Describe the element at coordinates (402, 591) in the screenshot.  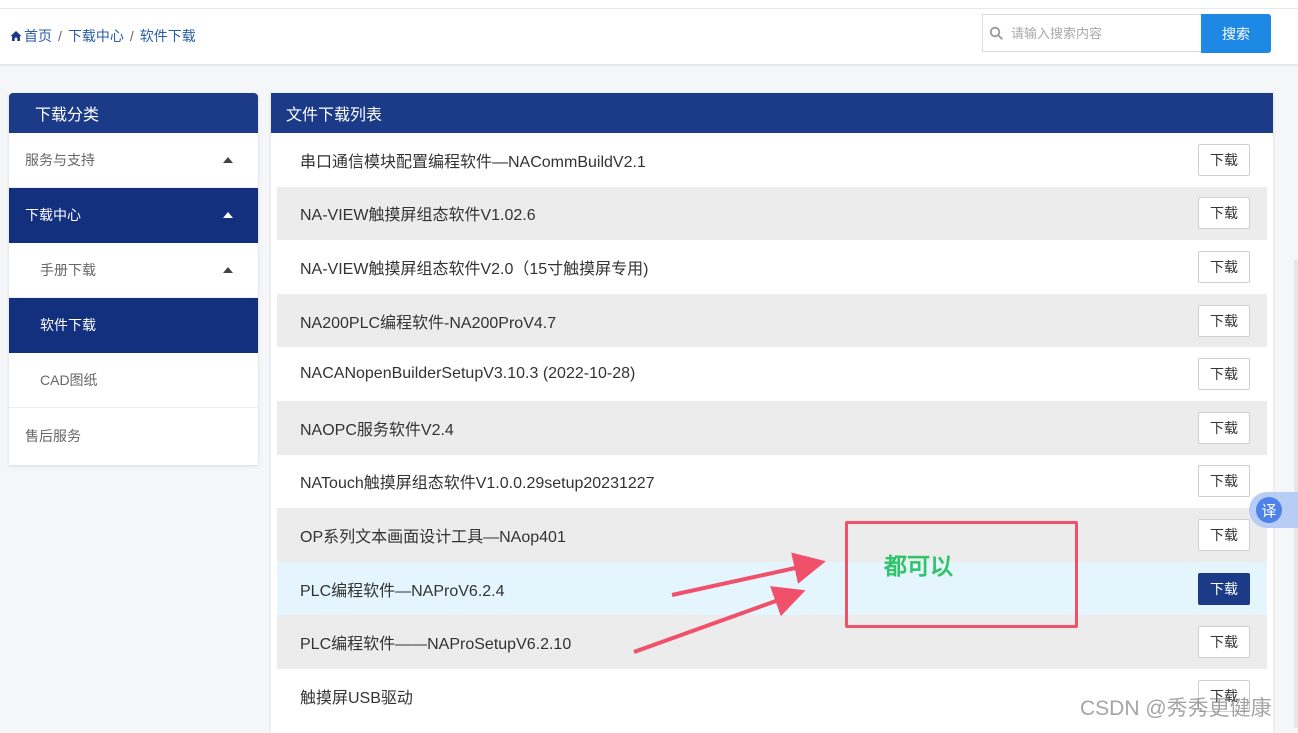
I see `file-name: PLC编程软件—NAProV6.2.4` at that location.